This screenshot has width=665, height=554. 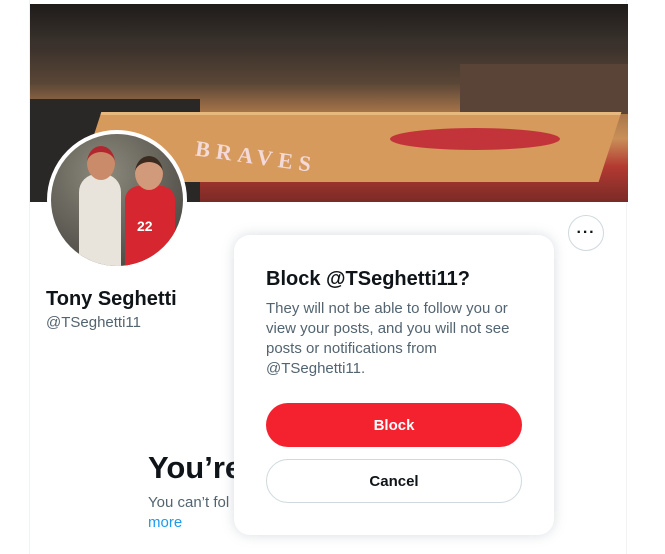 What do you see at coordinates (189, 502) in the screenshot?
I see `blocked-notice-text: You can’t fol` at bounding box center [189, 502].